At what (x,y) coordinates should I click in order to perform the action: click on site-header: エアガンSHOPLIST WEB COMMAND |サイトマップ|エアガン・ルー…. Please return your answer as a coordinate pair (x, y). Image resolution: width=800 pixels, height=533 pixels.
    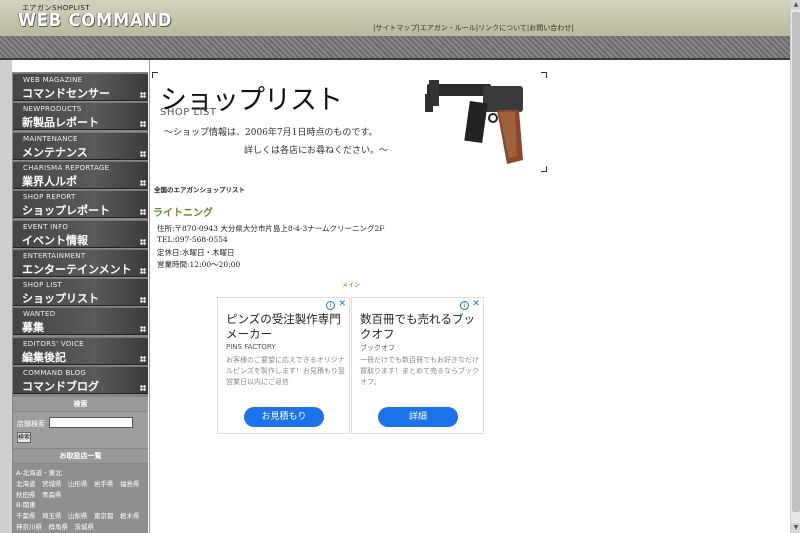
    Looking at the image, I should click on (395, 18).